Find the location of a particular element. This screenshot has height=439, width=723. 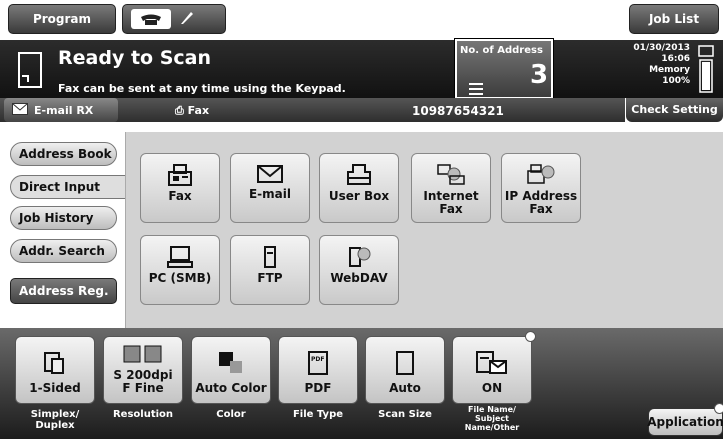

dest-internet-fax-button: Internet Fax is located at coordinates (451, 188).